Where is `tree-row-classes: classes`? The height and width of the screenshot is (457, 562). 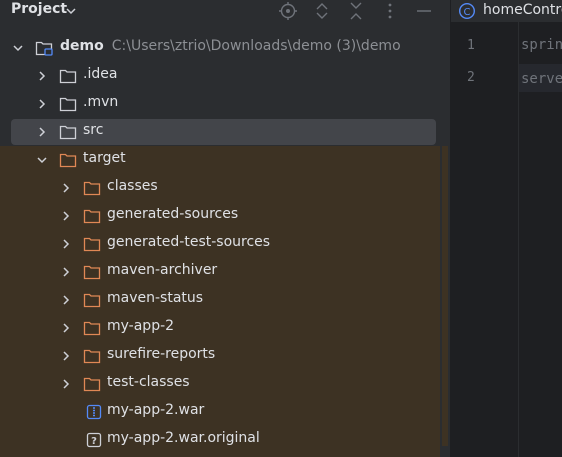
tree-row-classes: classes is located at coordinates (220, 188).